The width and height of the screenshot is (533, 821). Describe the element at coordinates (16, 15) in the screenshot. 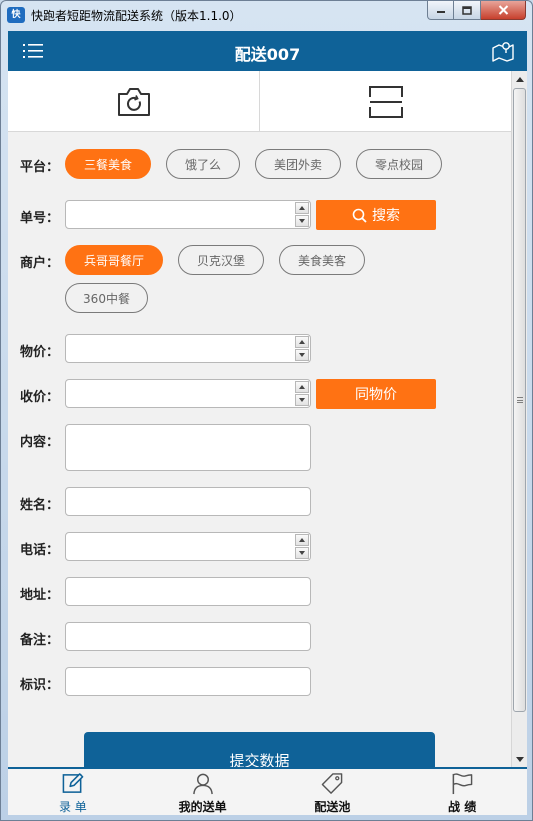

I see `app-logo-icon: 快` at that location.